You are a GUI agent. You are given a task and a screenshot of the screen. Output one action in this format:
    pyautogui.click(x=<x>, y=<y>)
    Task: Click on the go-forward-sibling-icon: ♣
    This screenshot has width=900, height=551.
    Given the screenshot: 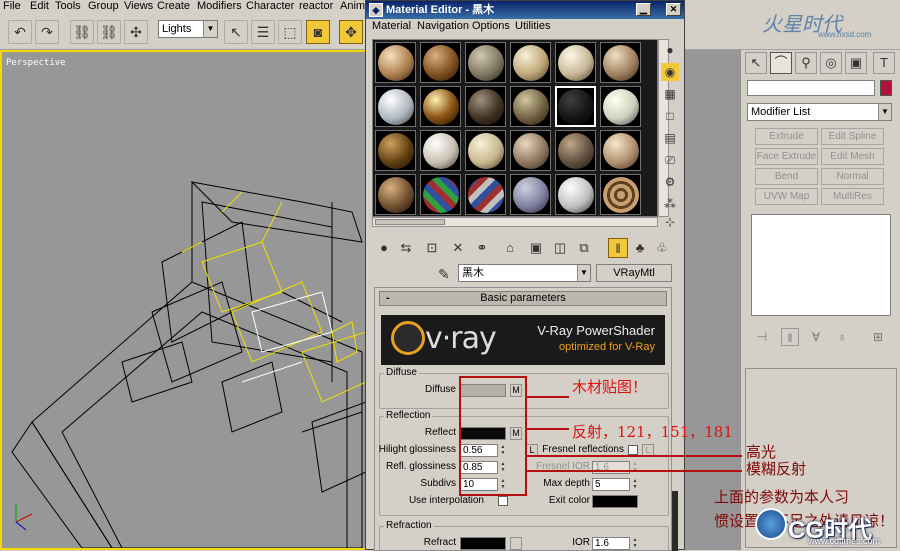 What is the action you would take?
    pyautogui.click(x=640, y=248)
    